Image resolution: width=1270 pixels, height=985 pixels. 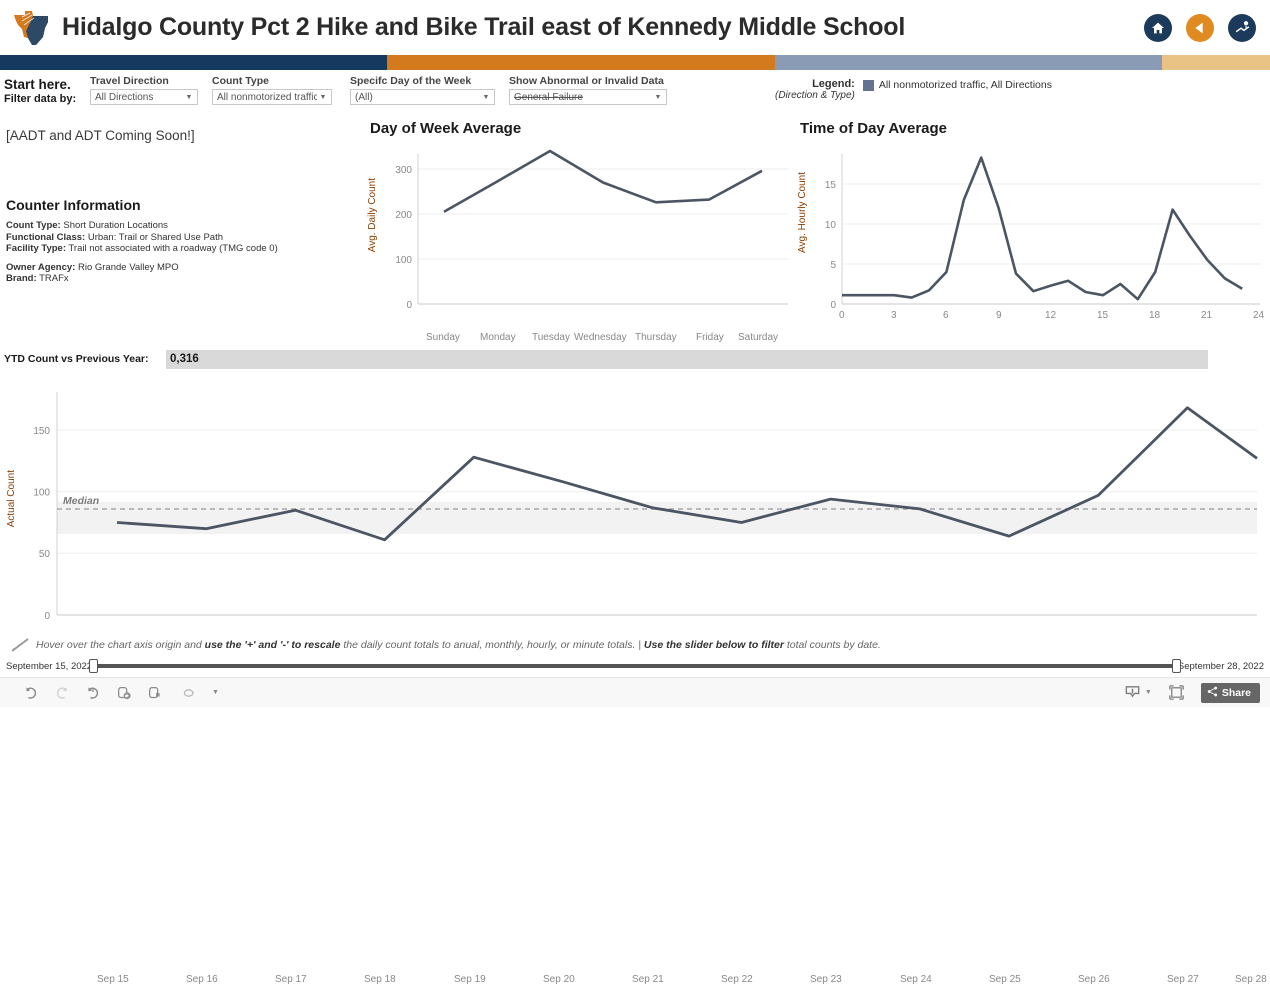 I want to click on filter-label-abnormal-data: Show Abnormal or Invalid Data, so click(x=586, y=81).